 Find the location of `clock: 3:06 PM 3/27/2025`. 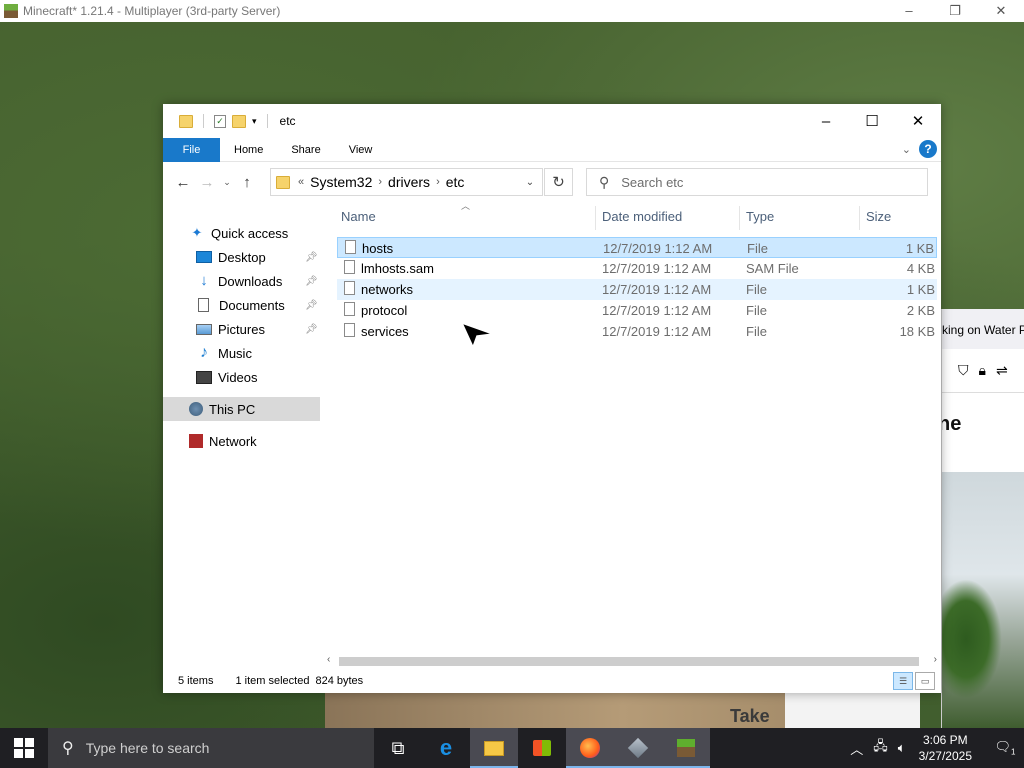

clock: 3:06 PM 3/27/2025 is located at coordinates (945, 748).